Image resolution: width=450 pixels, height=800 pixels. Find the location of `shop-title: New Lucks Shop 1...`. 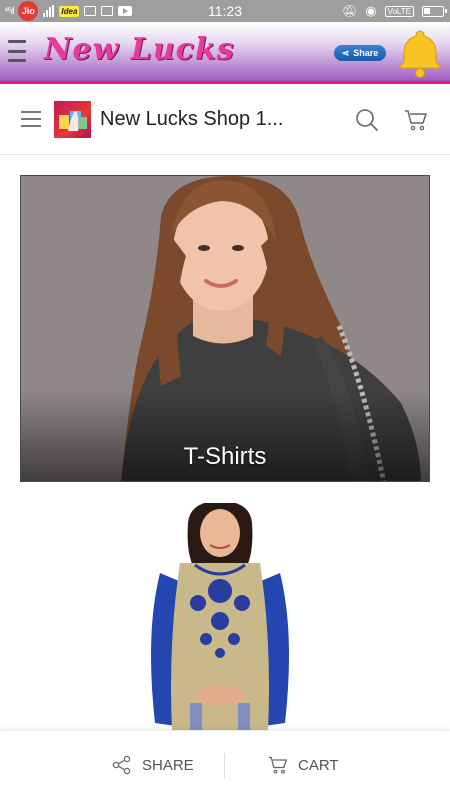

shop-title: New Lucks Shop 1... is located at coordinates (192, 119).